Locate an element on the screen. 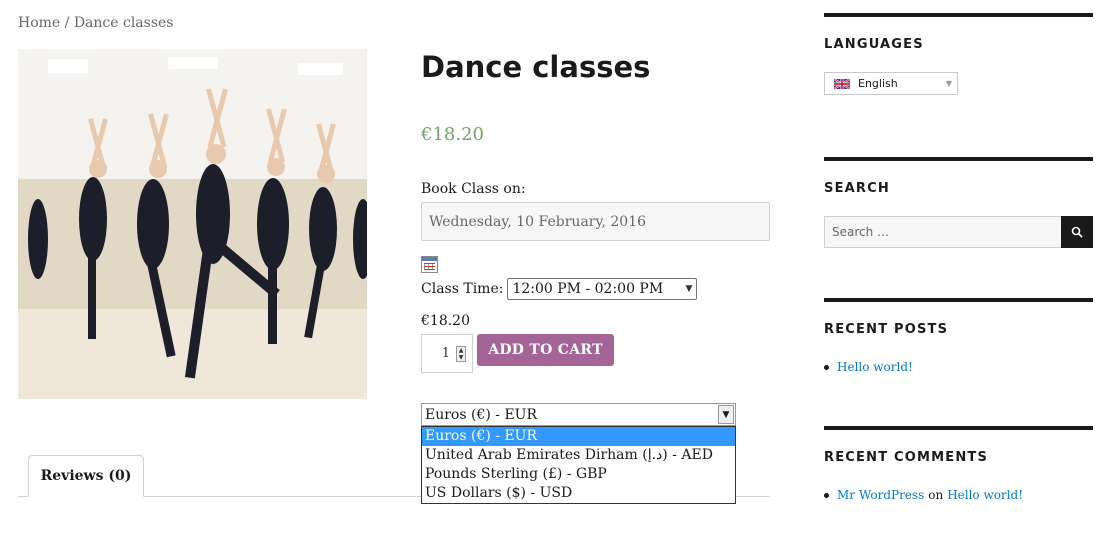  languages-widget: LANGUAGES English ▼ is located at coordinates (958, 58).